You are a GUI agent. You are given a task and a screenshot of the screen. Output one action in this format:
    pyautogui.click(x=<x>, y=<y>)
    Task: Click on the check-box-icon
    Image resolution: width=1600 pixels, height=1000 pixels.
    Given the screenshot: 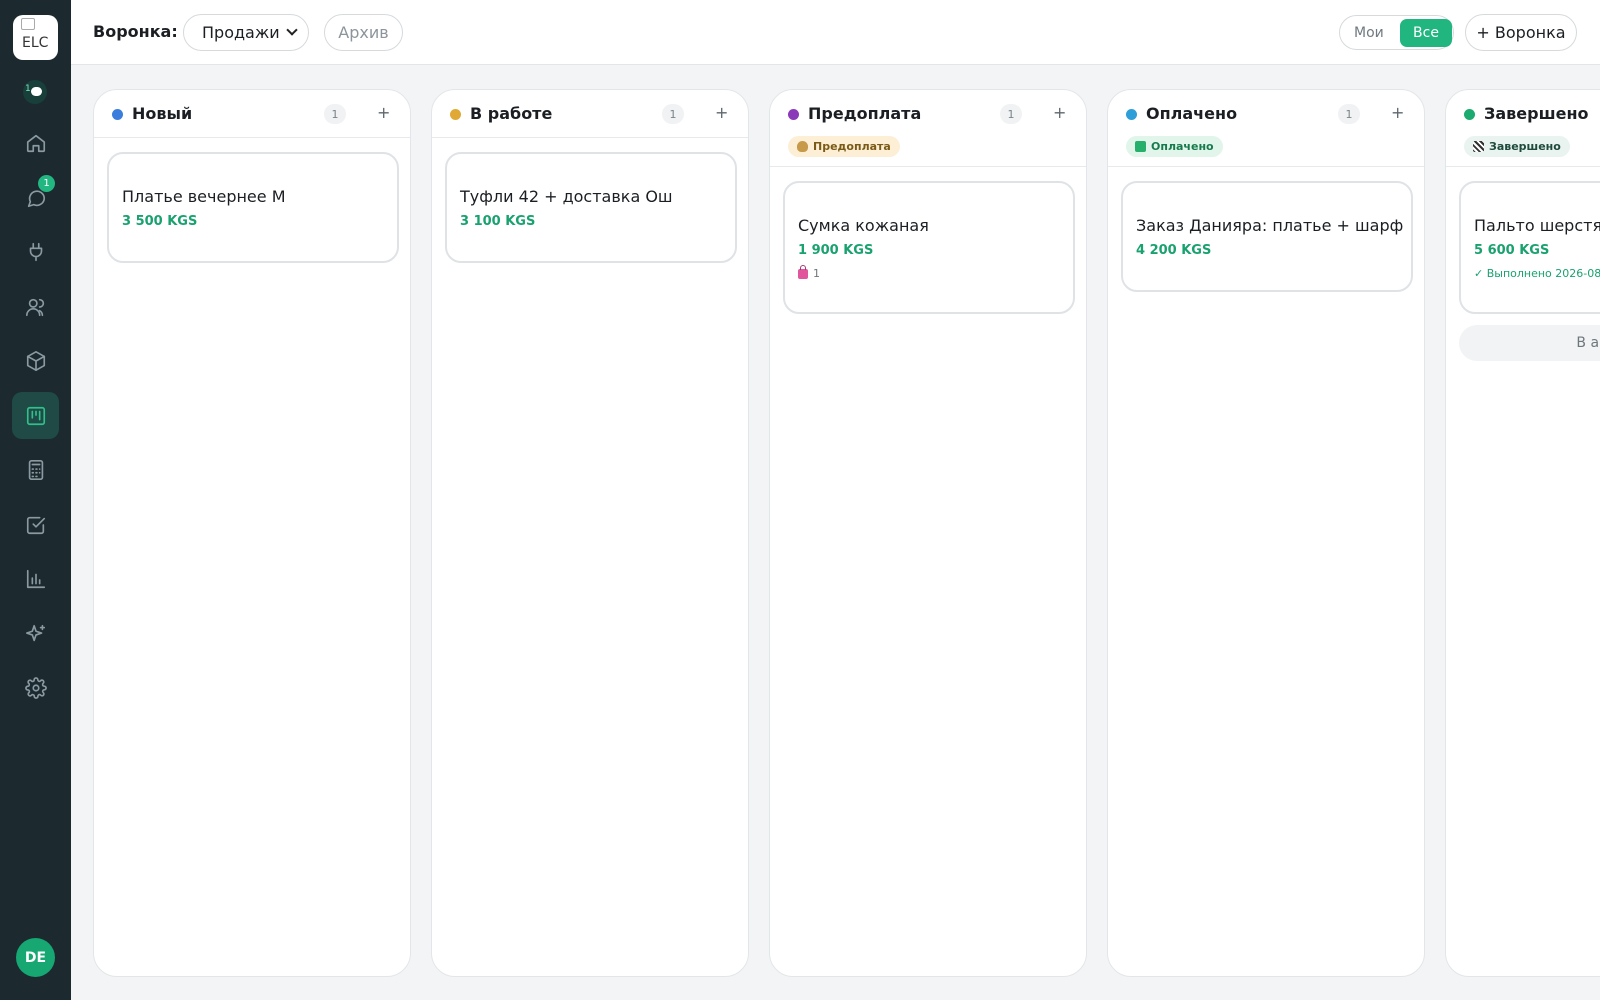 What is the action you would take?
    pyautogui.click(x=1140, y=146)
    